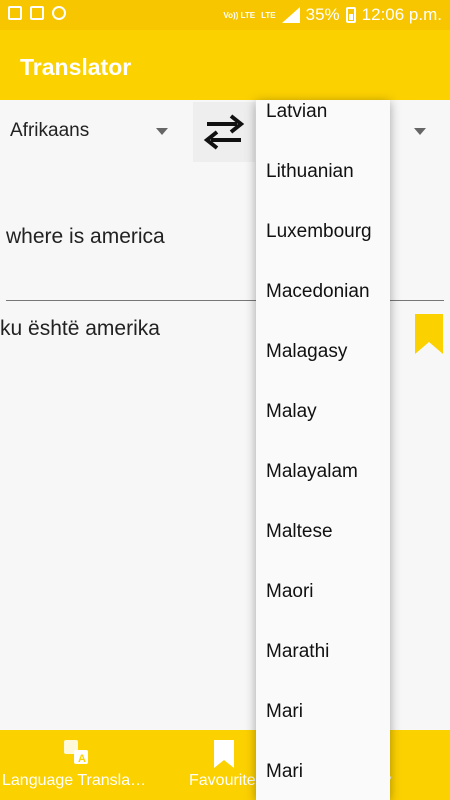 Image resolution: width=450 pixels, height=800 pixels. I want to click on dropdown-item: Malay, so click(291, 412).